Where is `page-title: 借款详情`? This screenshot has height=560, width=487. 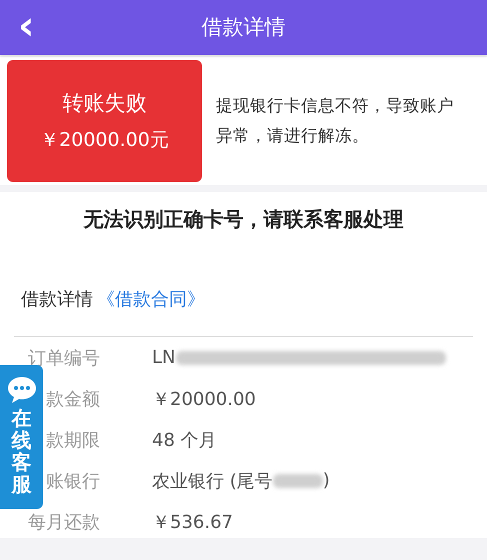
page-title: 借款详情 is located at coordinates (244, 27).